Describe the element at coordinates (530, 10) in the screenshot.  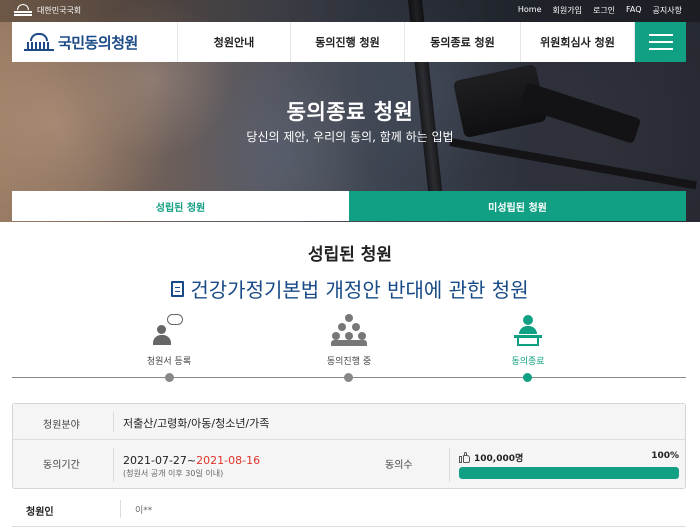
I see `util-link-home: Home` at that location.